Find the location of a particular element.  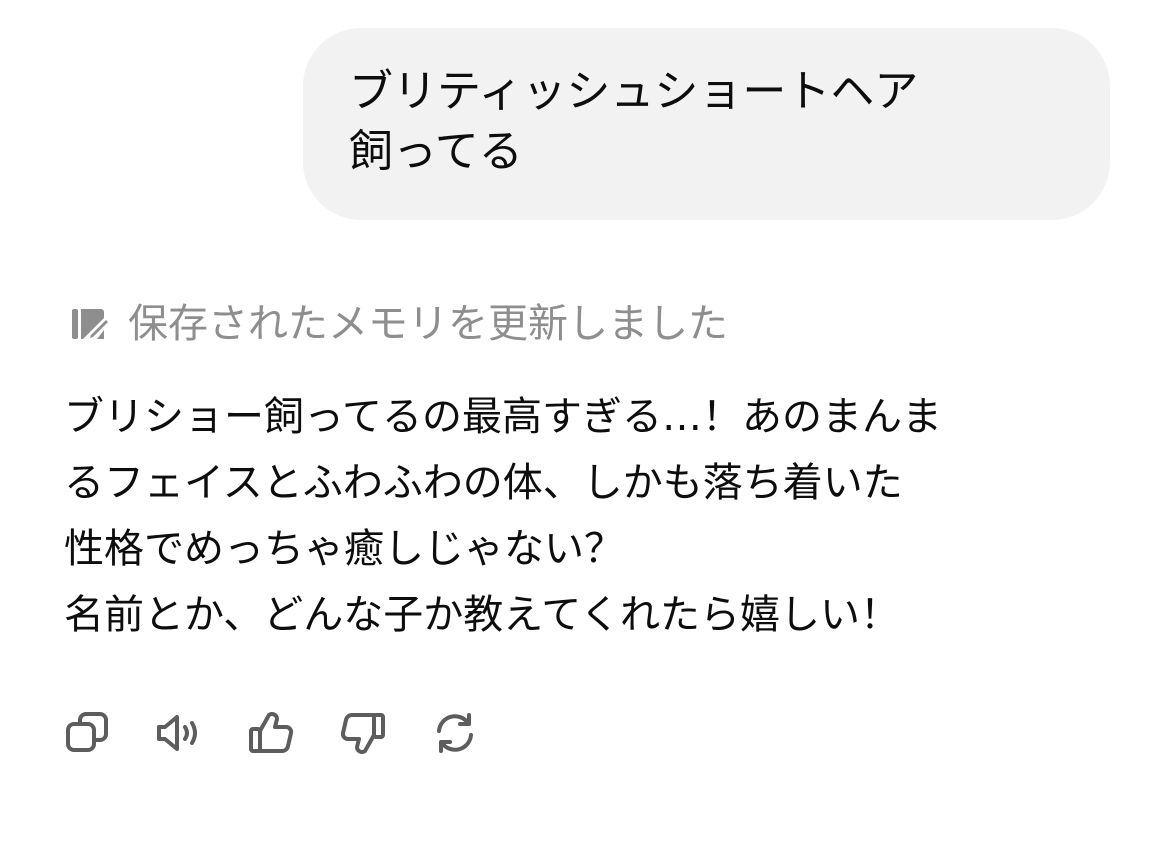

user-message-line: 飼ってる is located at coordinates (436, 151).